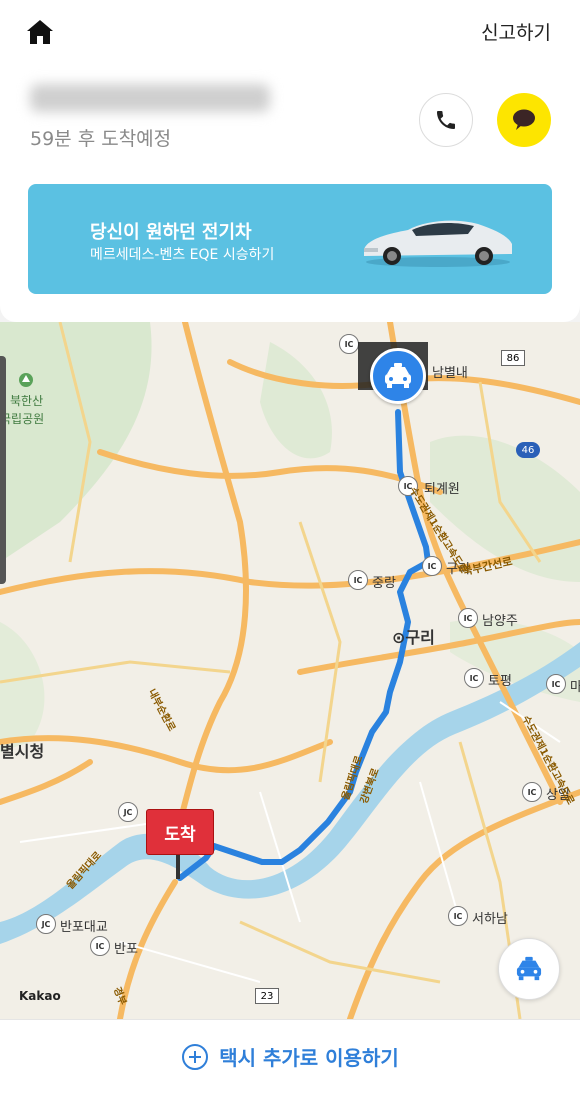 The image size is (580, 1093). Describe the element at coordinates (22, 419) in the screenshot. I see `map-label-national-park: 국립공원` at that location.